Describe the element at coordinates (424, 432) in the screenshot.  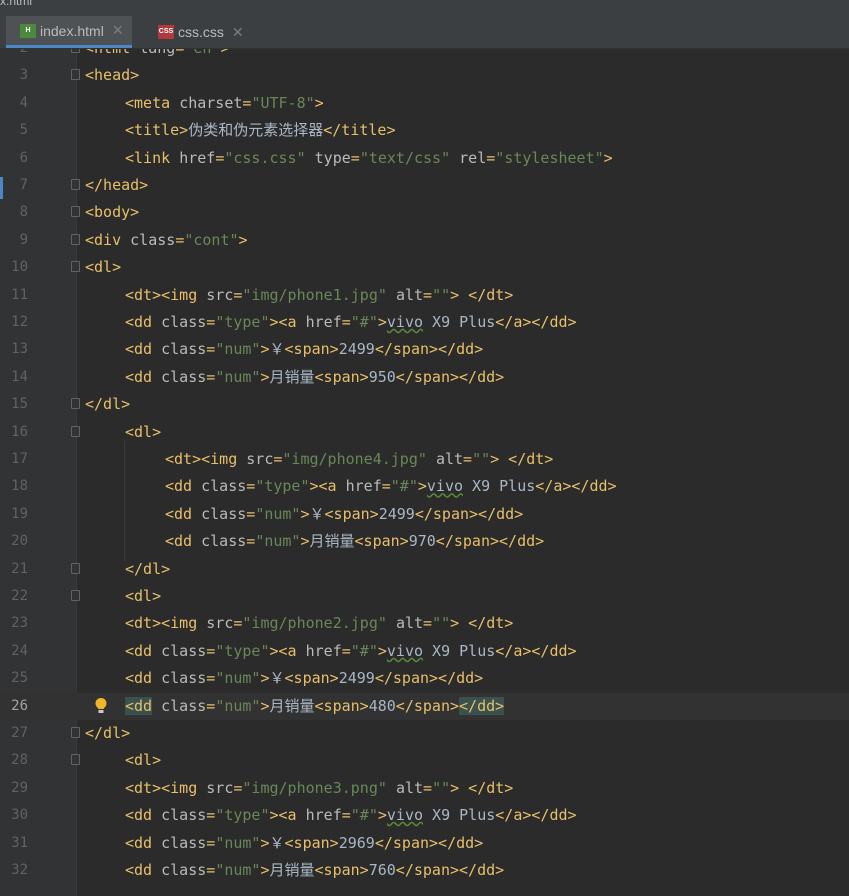
I see `code-line: 16 <dl>` at that location.